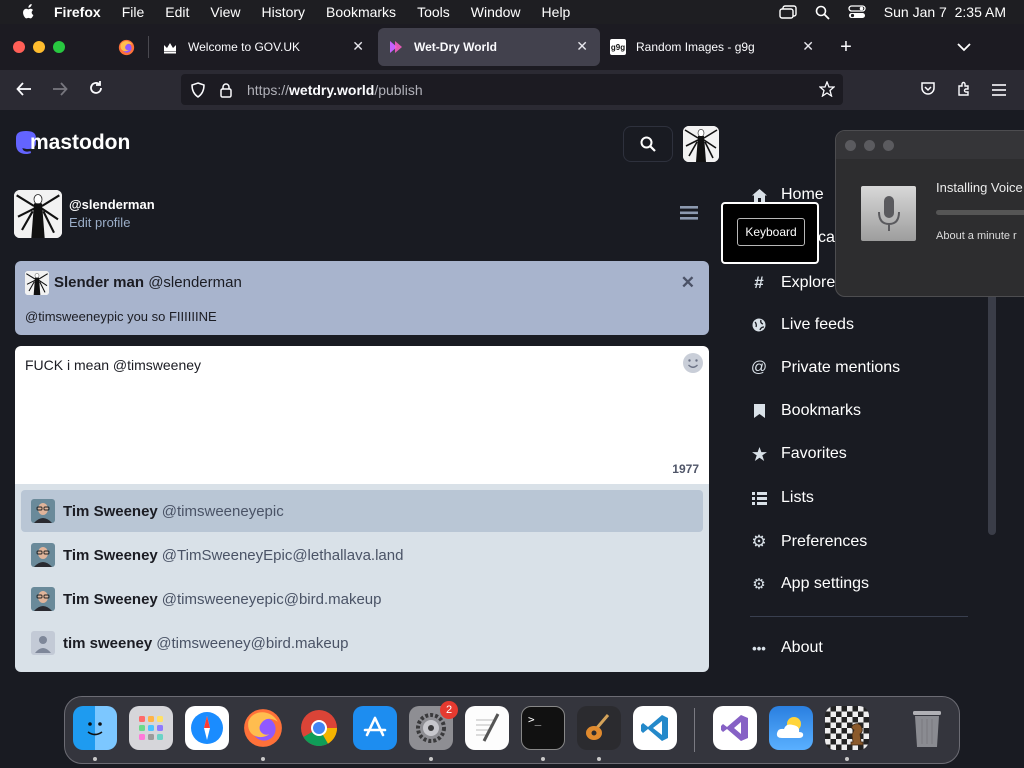 The width and height of the screenshot is (1024, 768). Describe the element at coordinates (791, 728) in the screenshot. I see `weather-icon` at that location.